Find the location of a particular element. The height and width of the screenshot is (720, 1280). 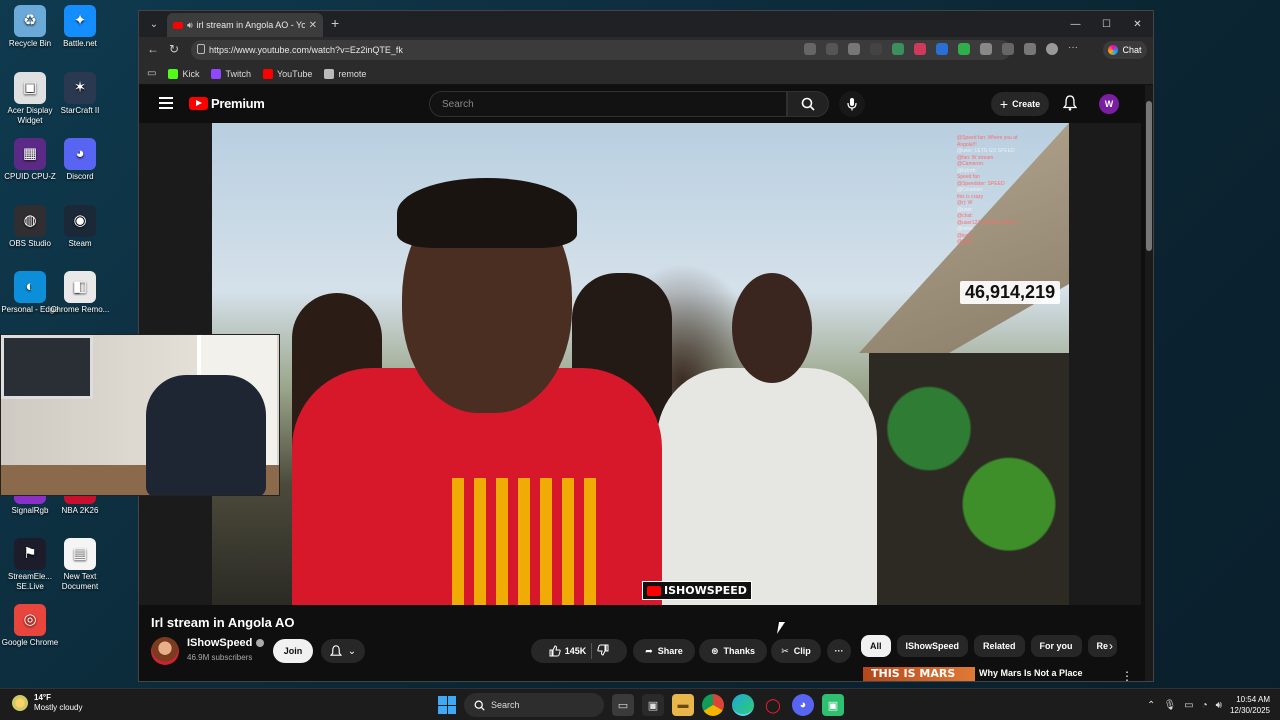

start-button is located at coordinates (447, 705).